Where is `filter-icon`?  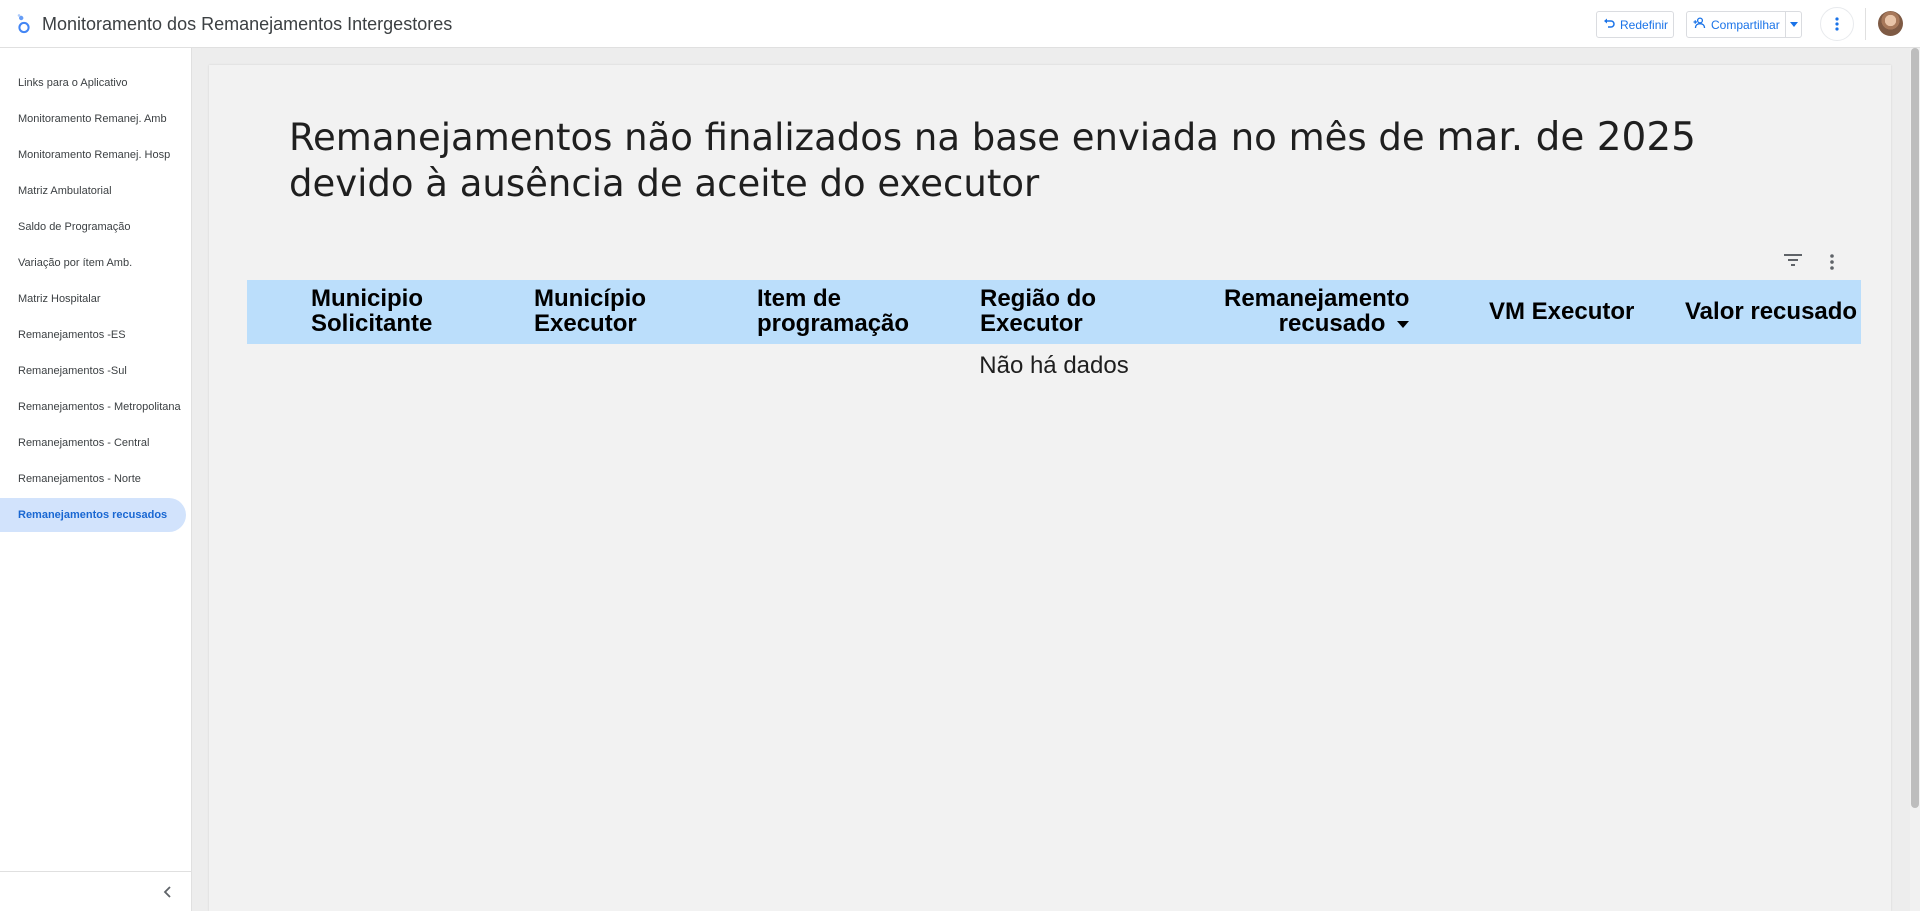 filter-icon is located at coordinates (1793, 260).